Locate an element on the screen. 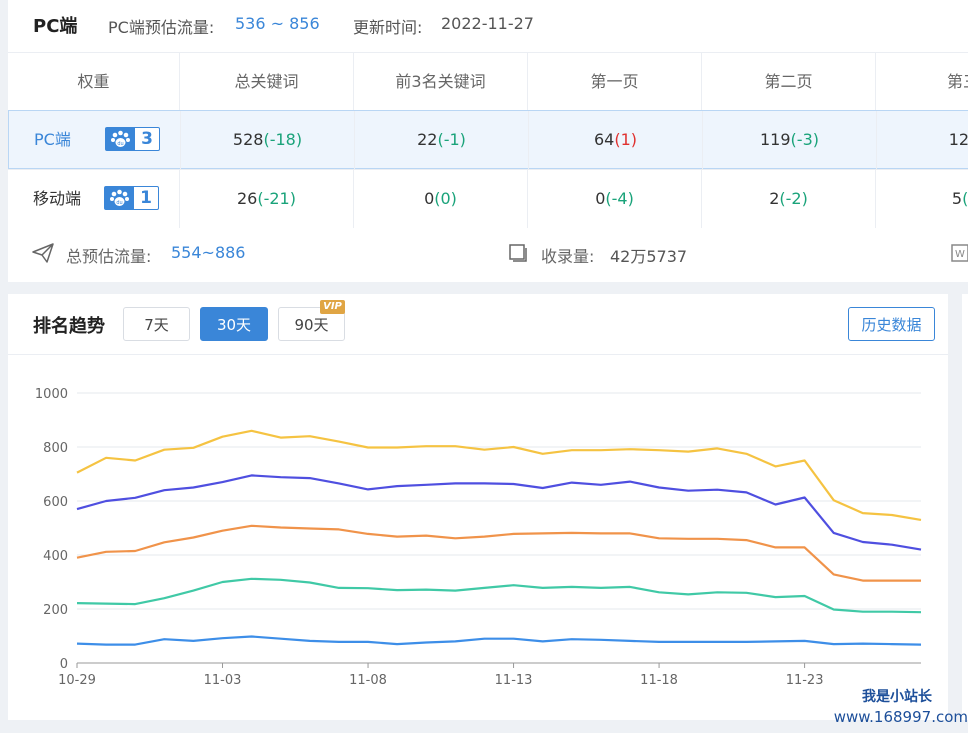  x-tick-label: 11-18 is located at coordinates (659, 680).